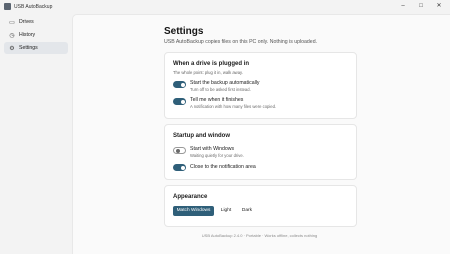  What do you see at coordinates (27, 35) in the screenshot?
I see `sidebar-item-label: History` at bounding box center [27, 35].